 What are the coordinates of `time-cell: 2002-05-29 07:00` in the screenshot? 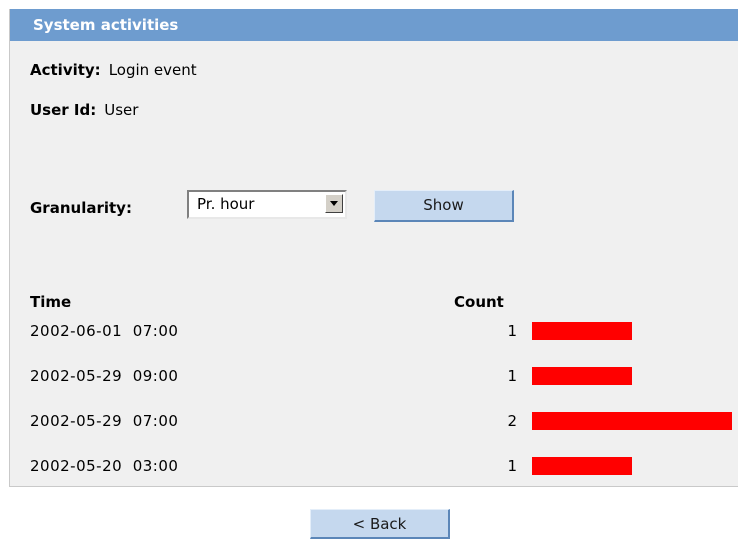 It's located at (104, 421).